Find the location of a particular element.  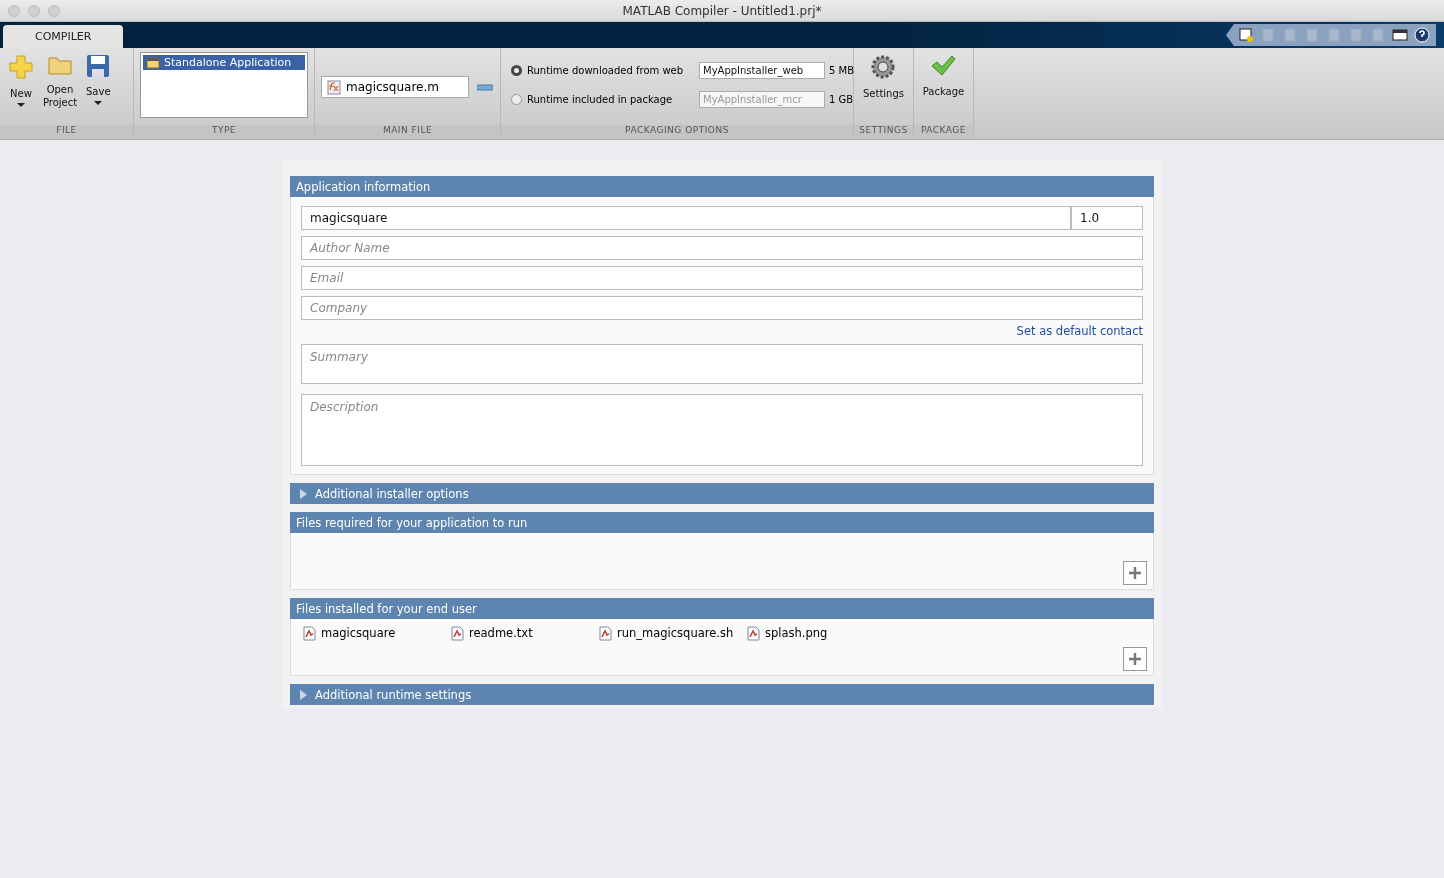

toolbar-button: New is located at coordinates (21, 80).